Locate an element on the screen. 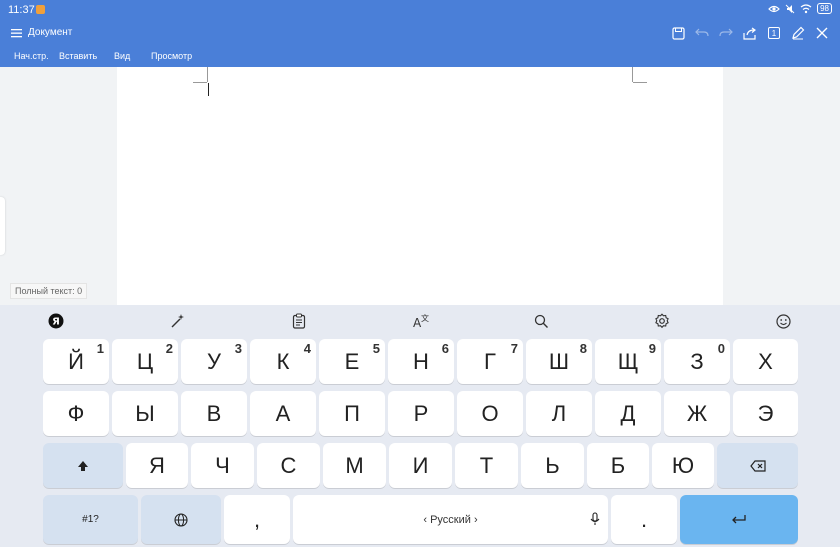 The image size is (840, 547). status-time: 11:37 is located at coordinates (21, 10).